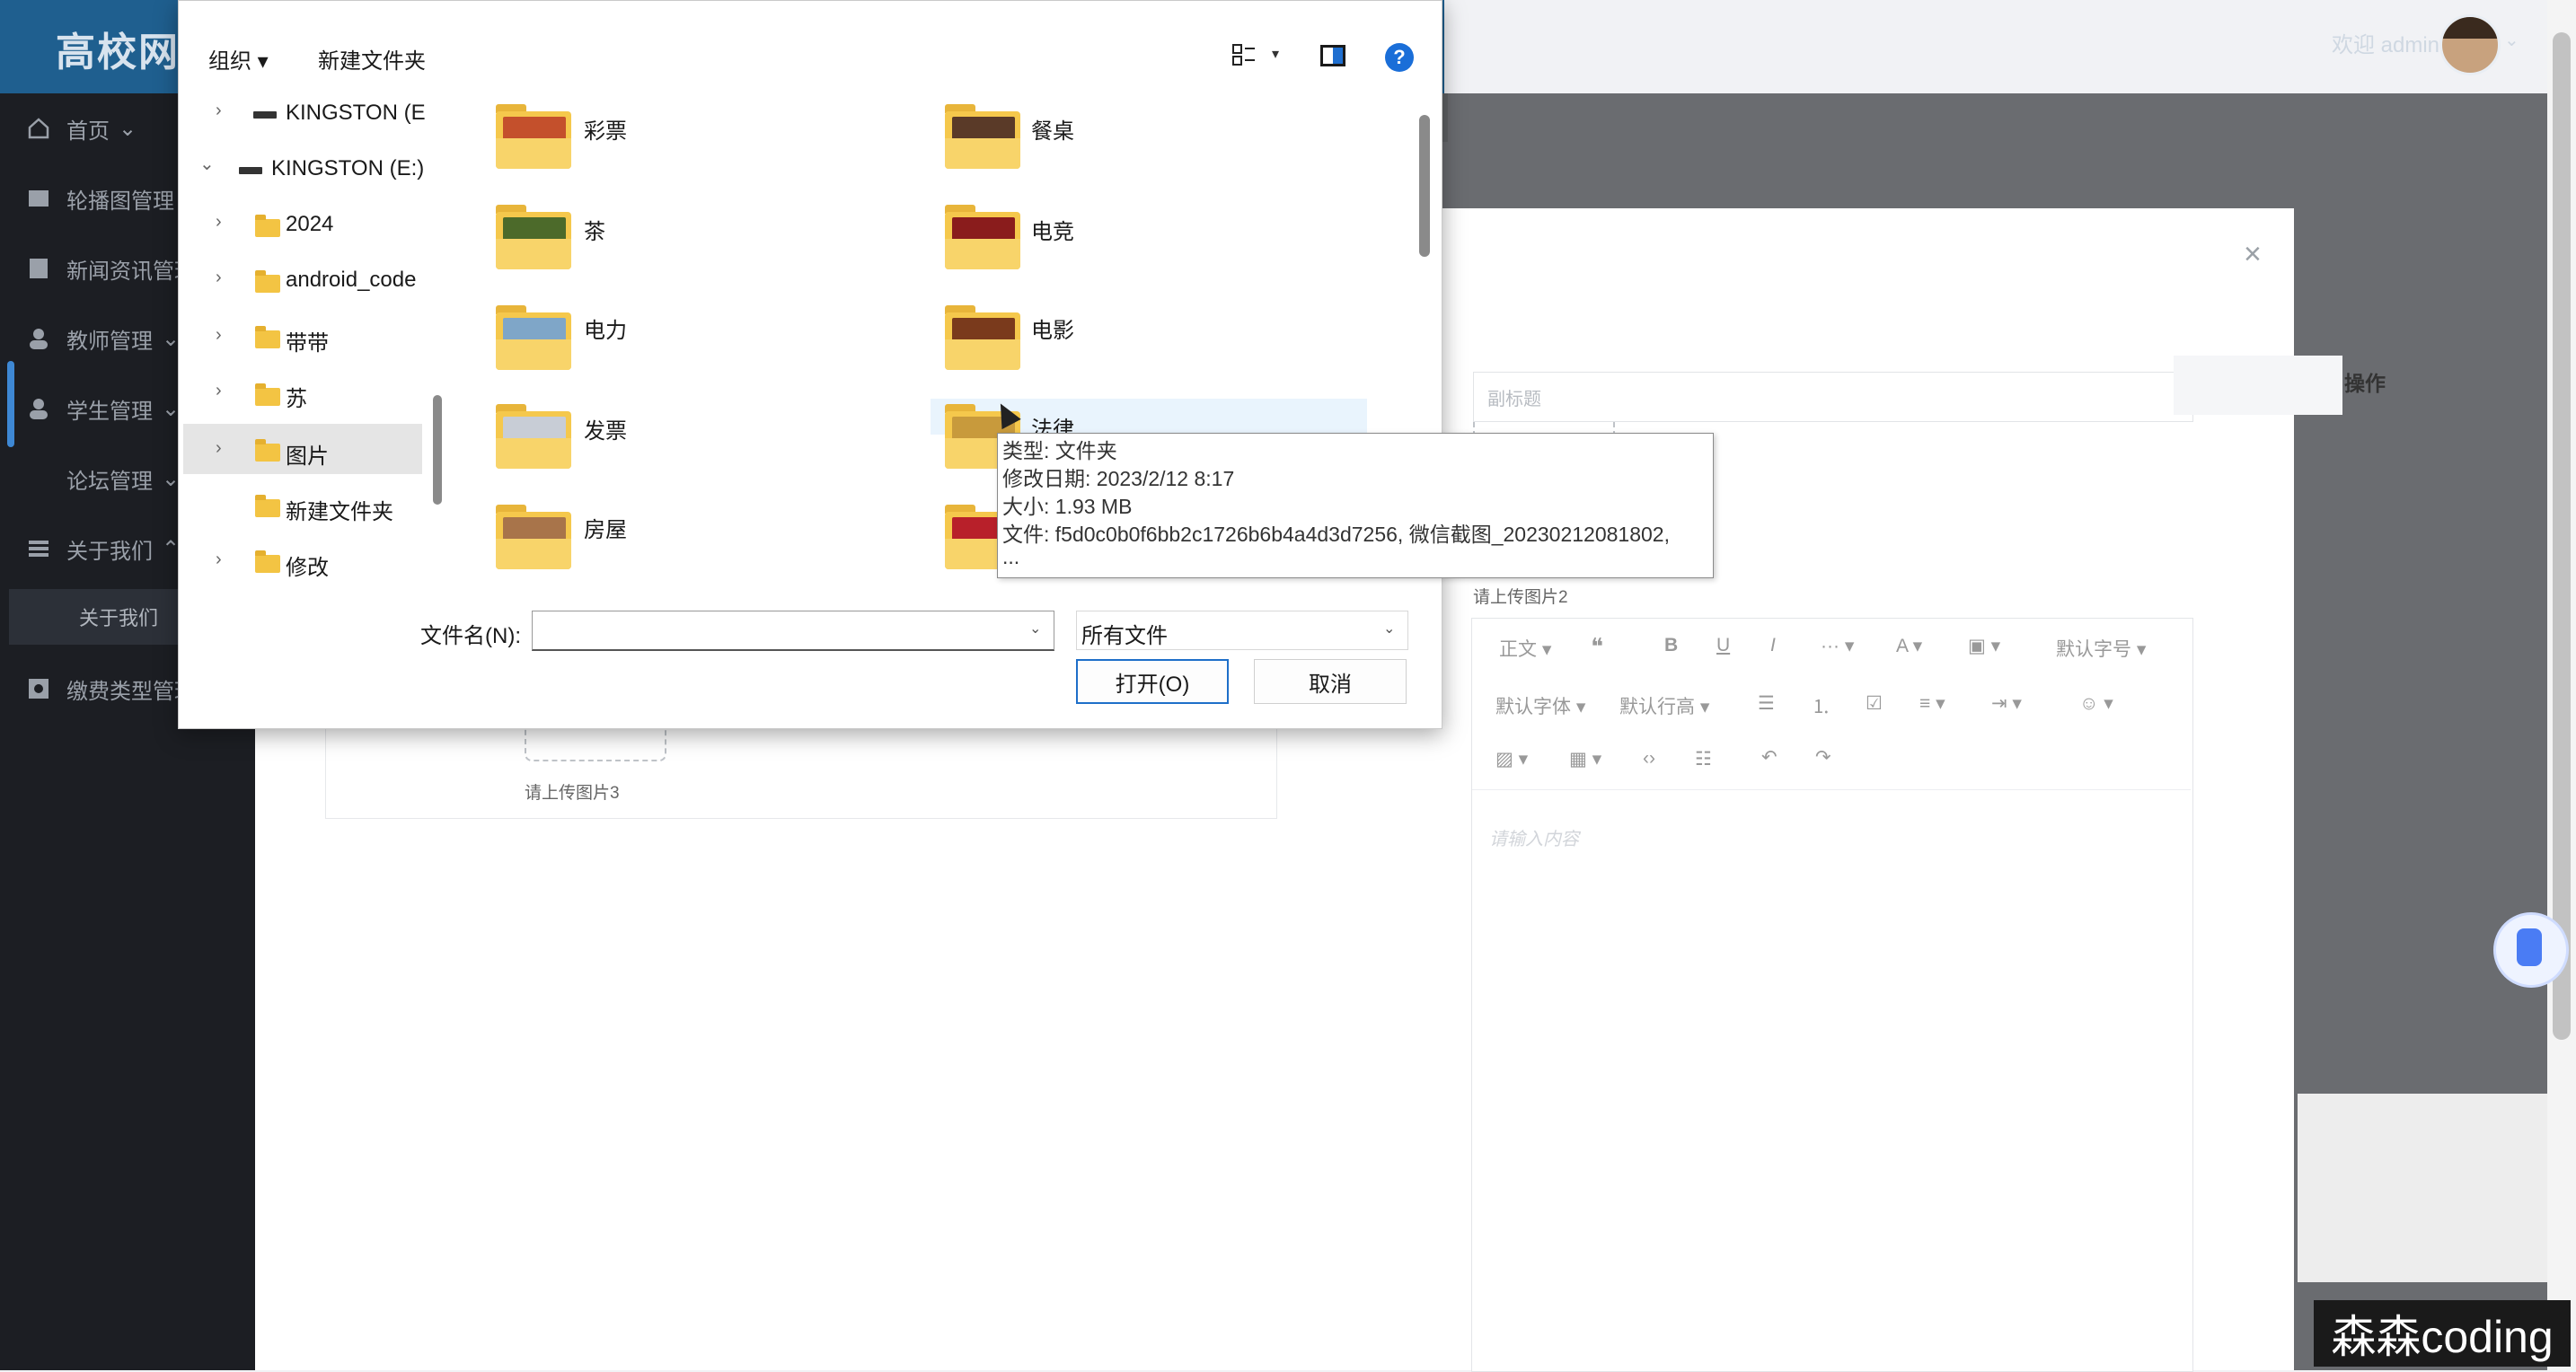 The image size is (2576, 1372). I want to click on redo-icon: ↷, so click(1823, 757).